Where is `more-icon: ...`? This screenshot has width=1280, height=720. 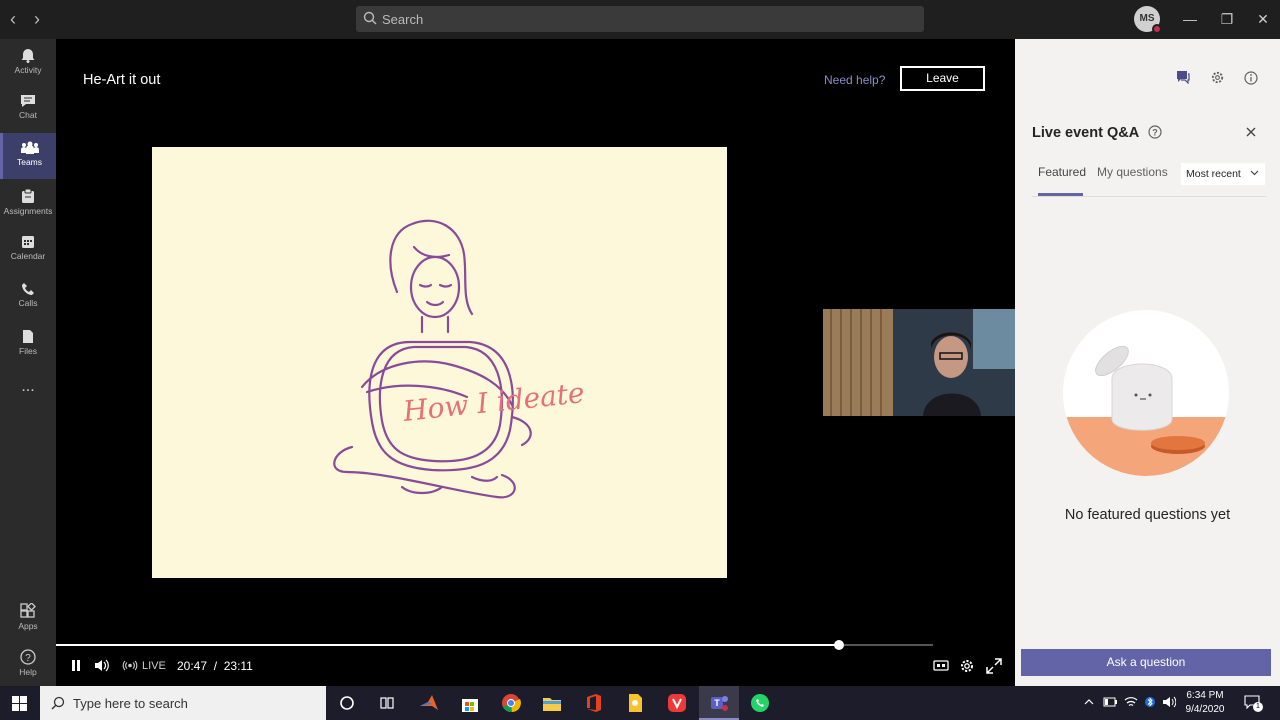 more-icon: ... is located at coordinates (28, 386).